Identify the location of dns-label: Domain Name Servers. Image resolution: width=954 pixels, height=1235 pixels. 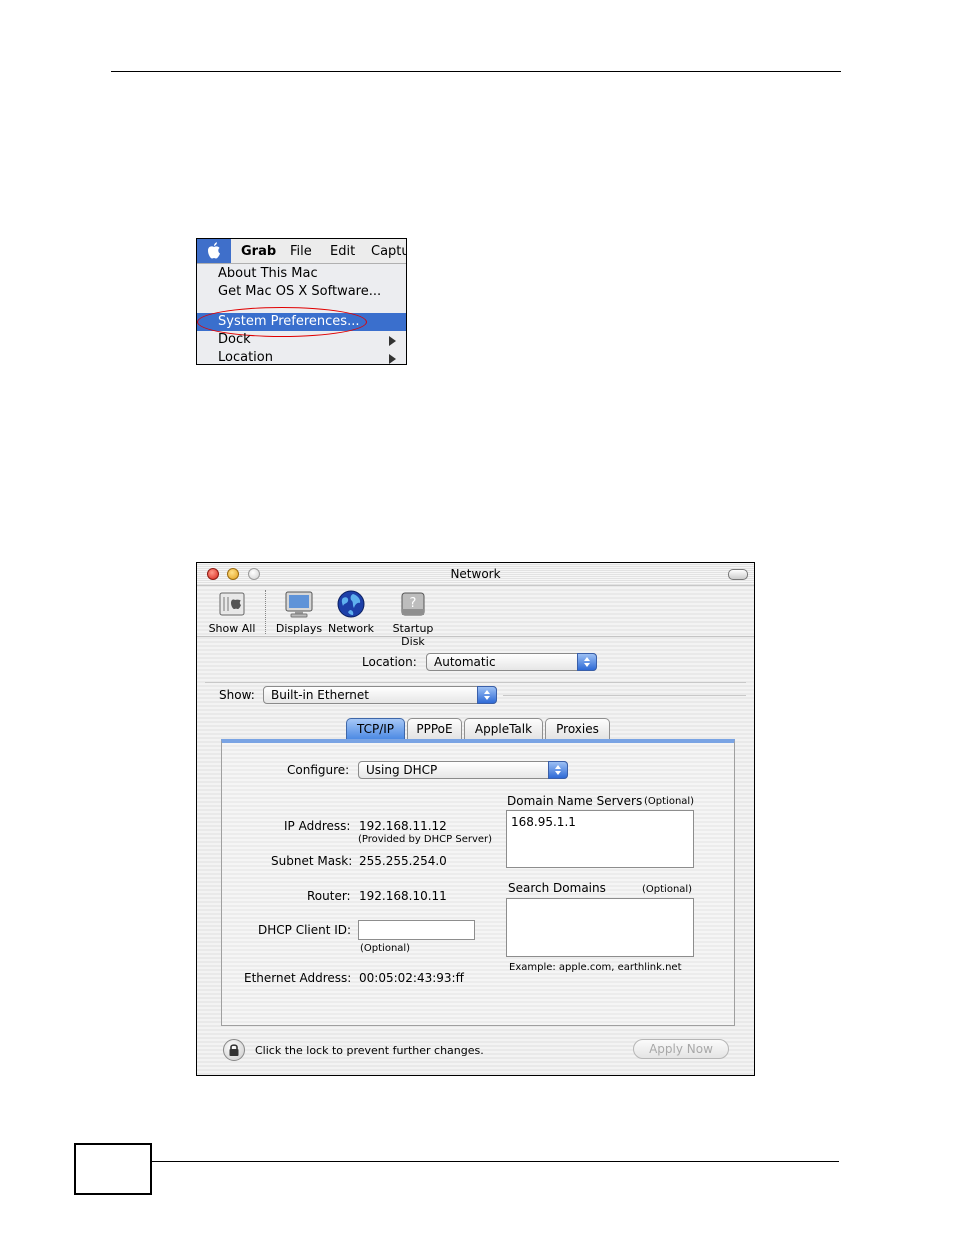
(575, 801).